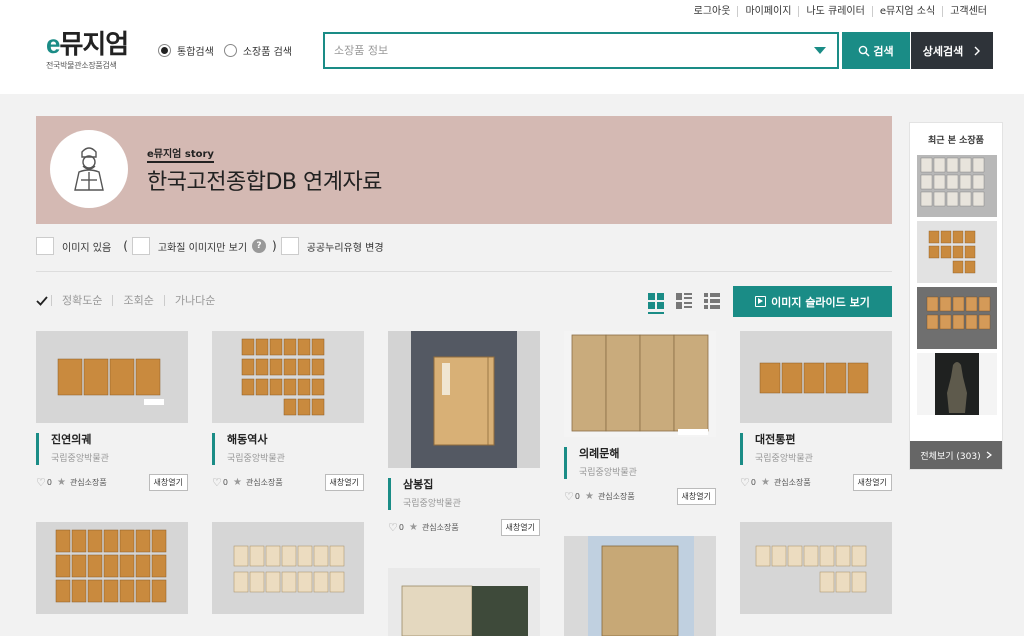 Image resolution: width=1024 pixels, height=636 pixels. What do you see at coordinates (345, 246) in the screenshot?
I see `license-label: 공공누리유형 변경` at bounding box center [345, 246].